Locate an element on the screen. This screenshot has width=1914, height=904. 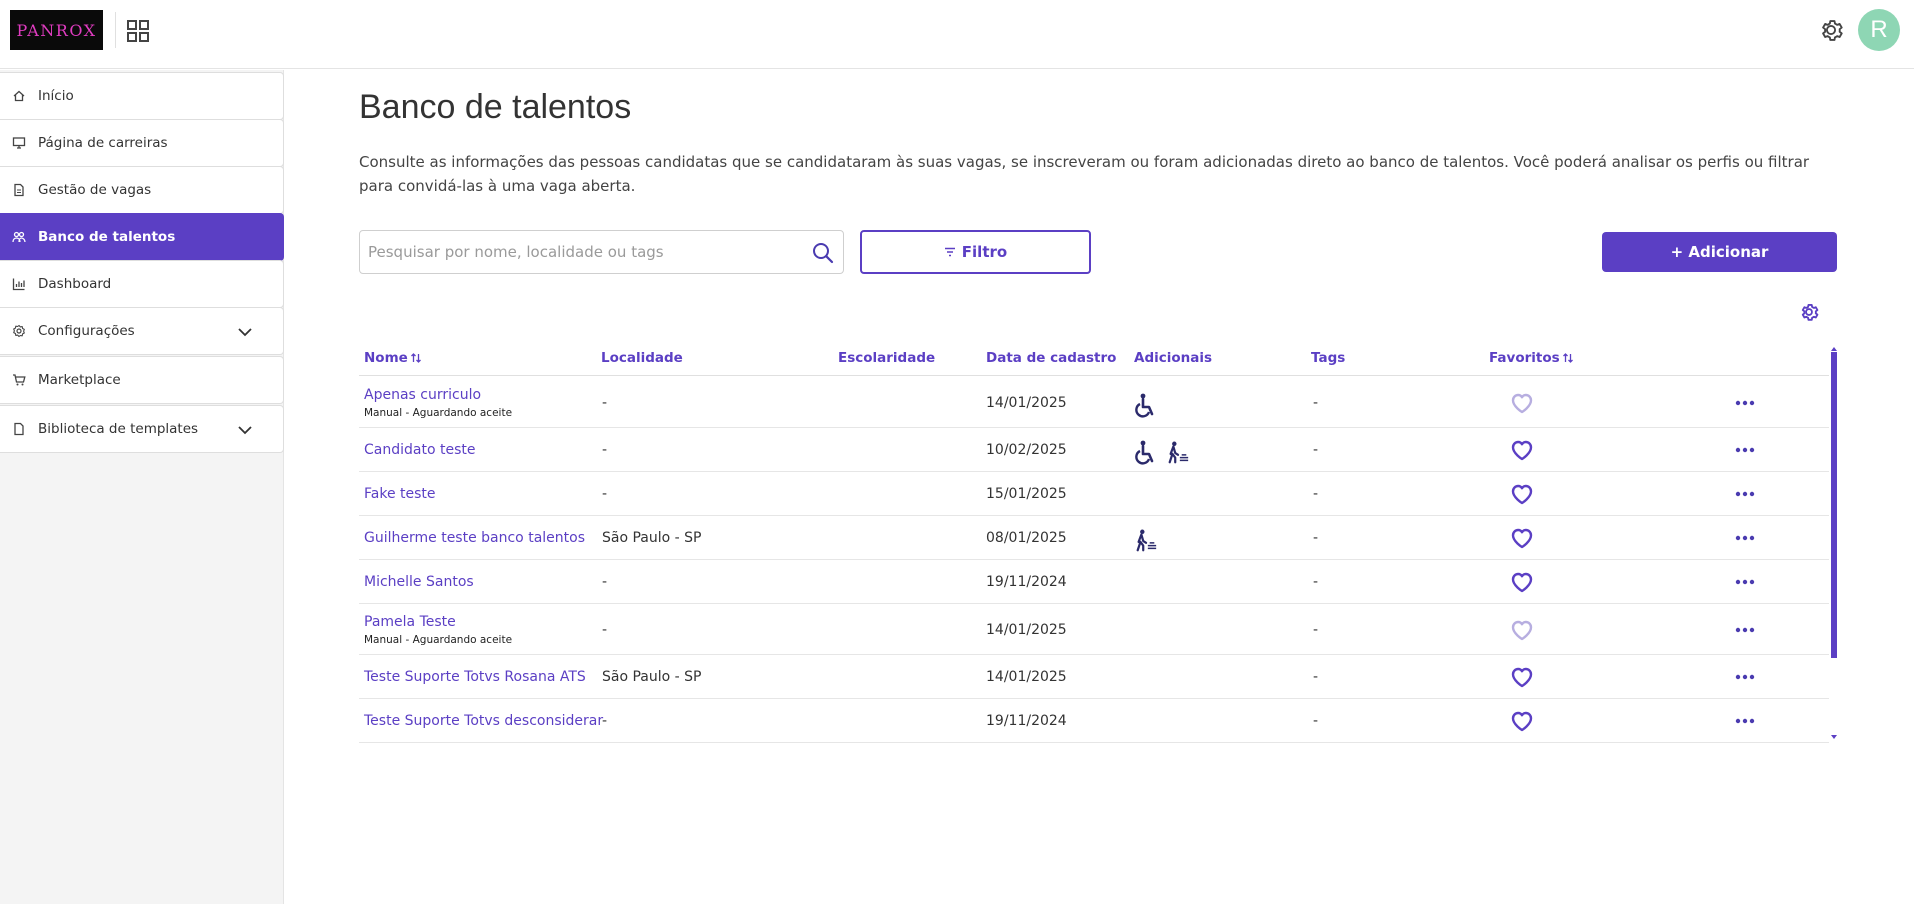
cell-localidade-text: São Paulo - SP is located at coordinates (652, 677).